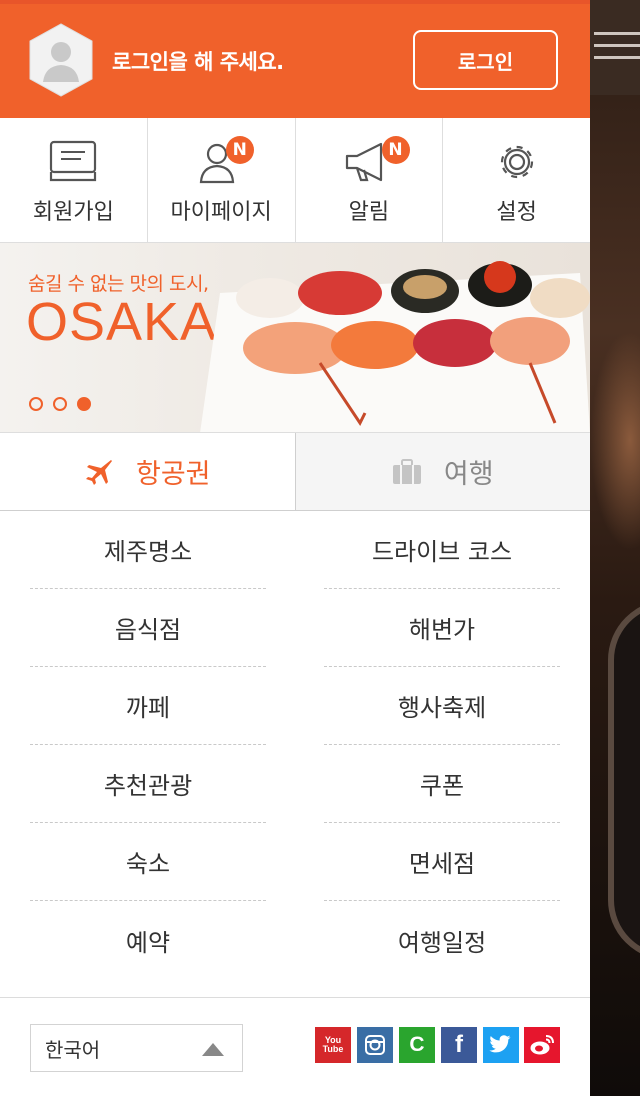  Describe the element at coordinates (442, 471) in the screenshot. I see `tab-travel: 여행` at that location.